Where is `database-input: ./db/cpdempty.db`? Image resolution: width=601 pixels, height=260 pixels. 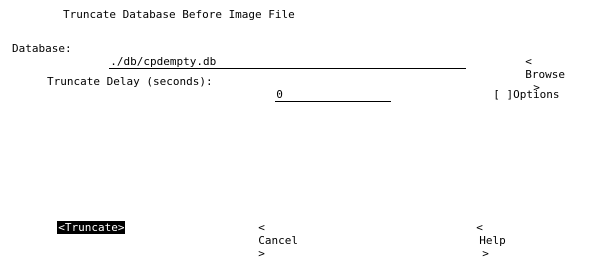 database-input: ./db/cpdempty.db is located at coordinates (288, 62).